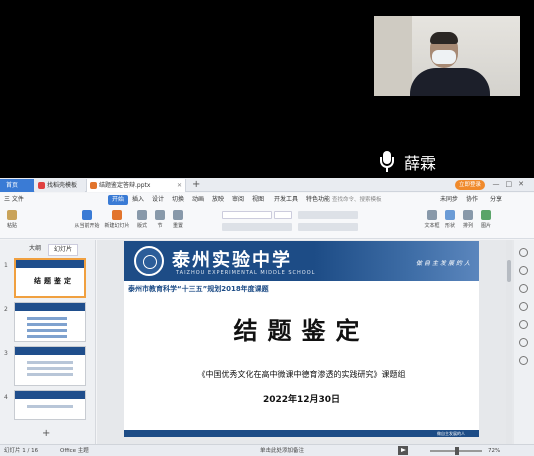  Describe the element at coordinates (523, 252) in the screenshot. I see `property-icon` at that location.